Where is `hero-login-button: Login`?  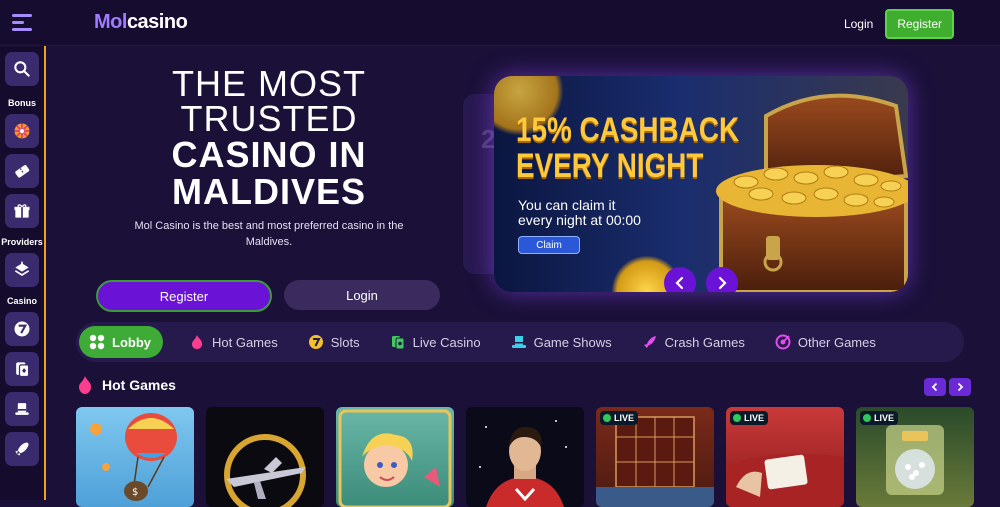
hero-login-button: Login is located at coordinates (362, 295).